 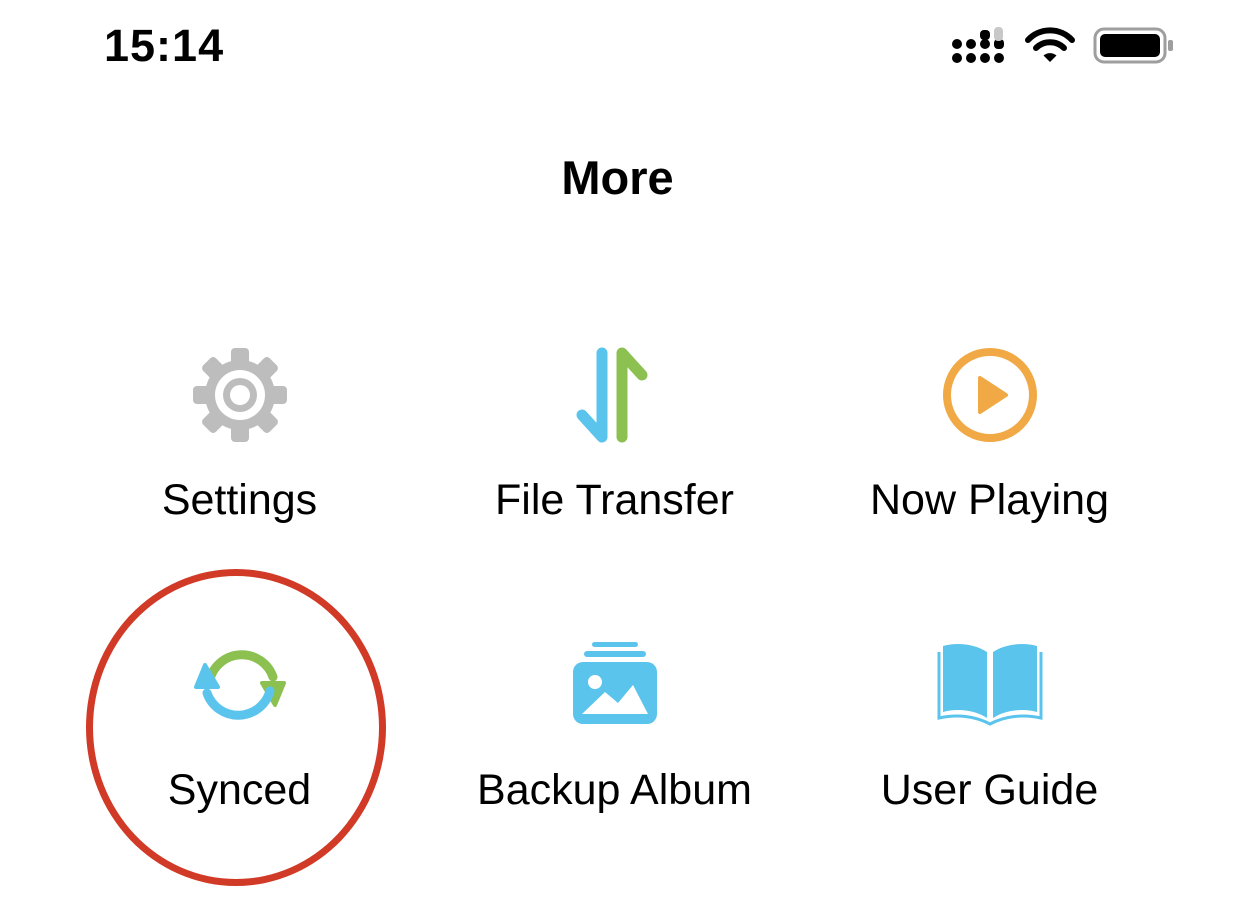 What do you see at coordinates (239, 460) in the screenshot?
I see `menu-item-settings: Settings` at bounding box center [239, 460].